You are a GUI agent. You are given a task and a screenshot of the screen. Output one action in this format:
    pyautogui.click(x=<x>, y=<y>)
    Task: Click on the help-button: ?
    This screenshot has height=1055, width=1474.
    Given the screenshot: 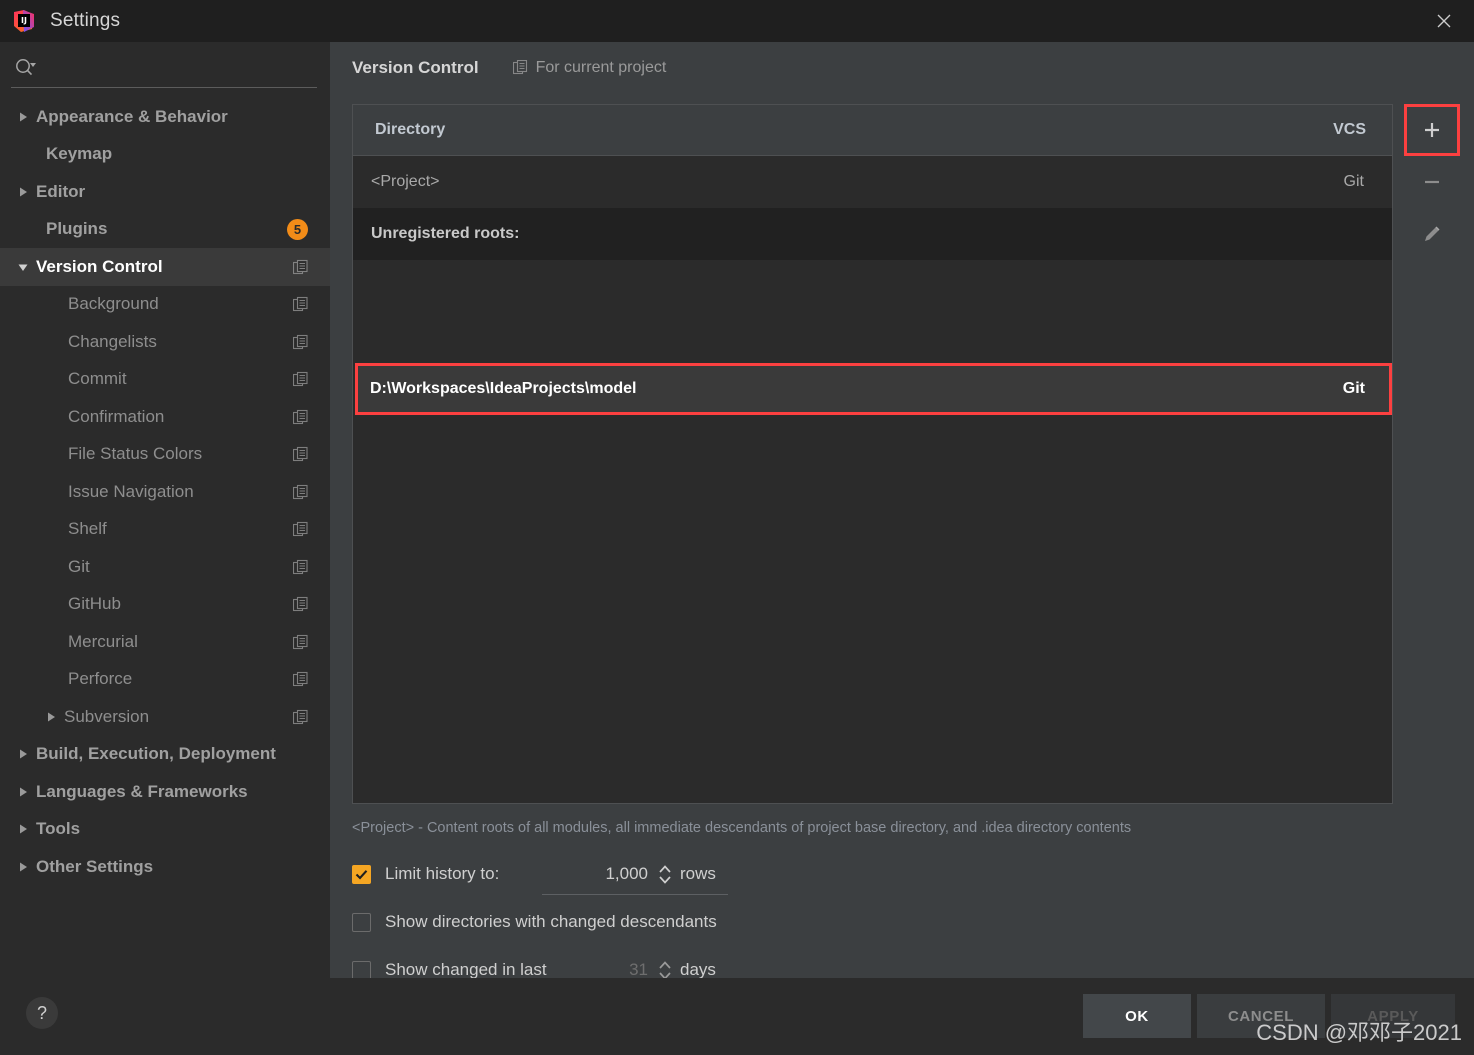 What is the action you would take?
    pyautogui.click(x=42, y=1013)
    